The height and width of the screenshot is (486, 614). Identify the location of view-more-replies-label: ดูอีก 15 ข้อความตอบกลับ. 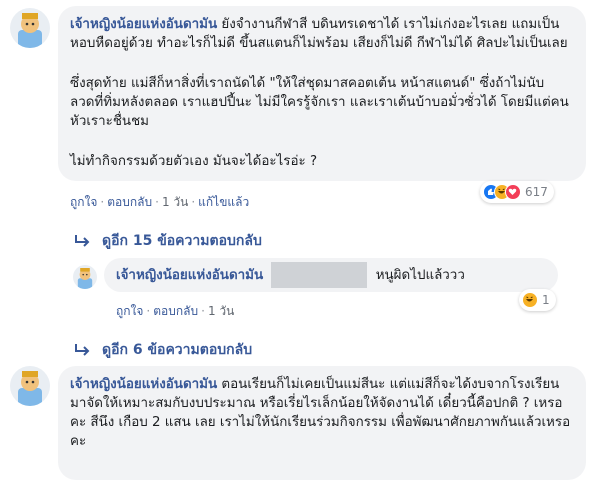
(182, 241).